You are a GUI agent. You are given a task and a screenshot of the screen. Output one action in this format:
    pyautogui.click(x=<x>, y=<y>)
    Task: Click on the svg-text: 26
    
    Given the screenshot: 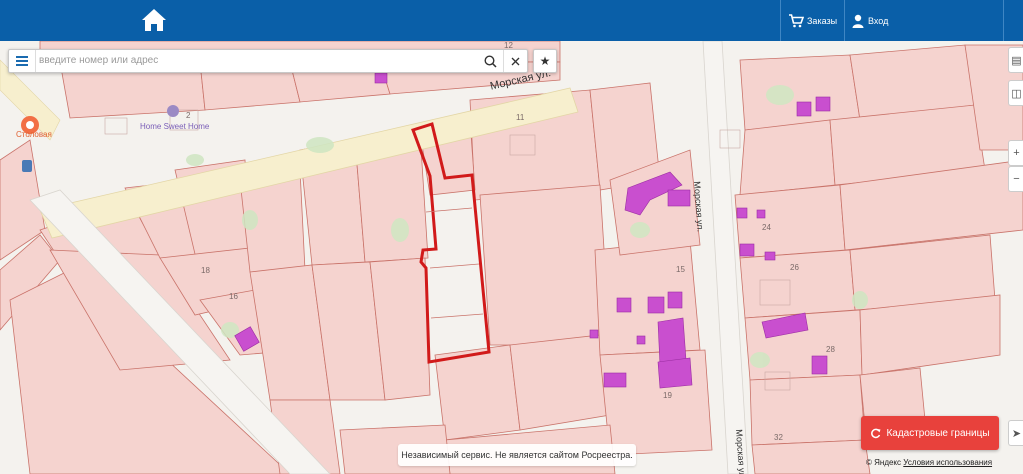 What is the action you would take?
    pyautogui.click(x=794, y=267)
    